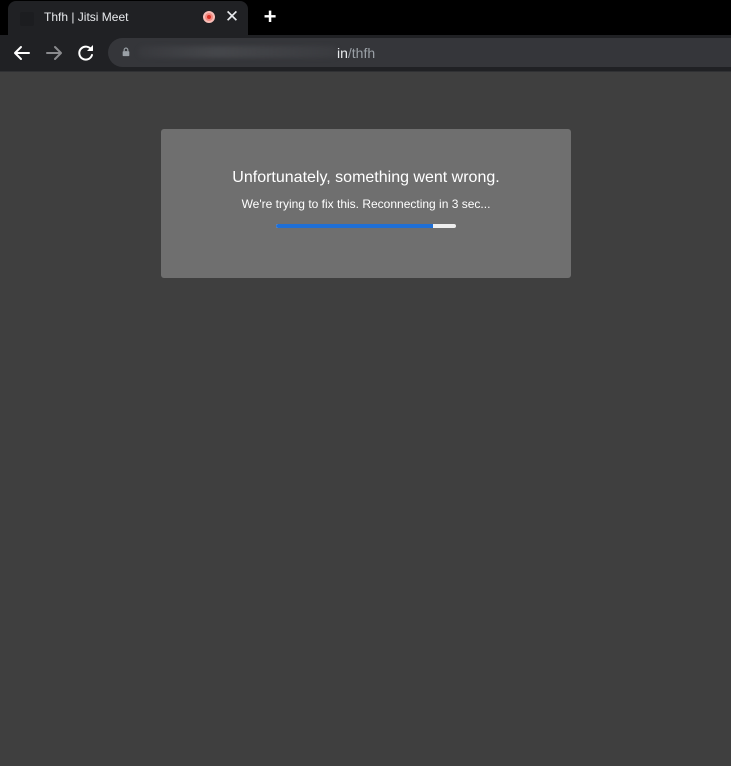 This screenshot has width=731, height=766. Describe the element at coordinates (209, 17) in the screenshot. I see `recording-icon` at that location.